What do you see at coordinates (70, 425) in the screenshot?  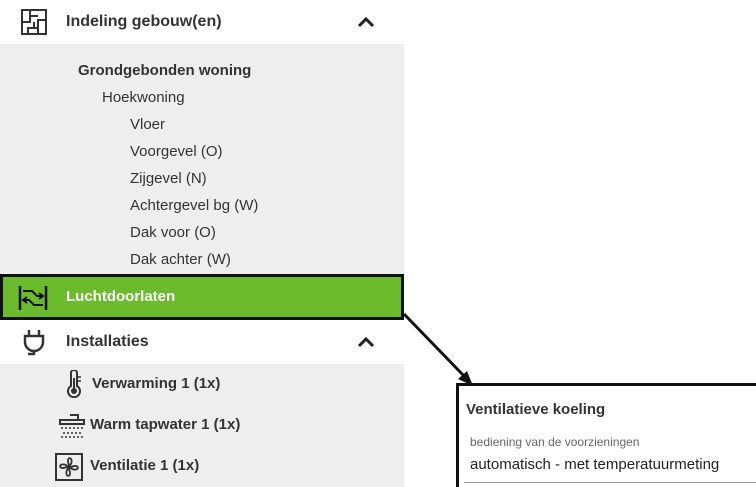 I see `shower-icon` at bounding box center [70, 425].